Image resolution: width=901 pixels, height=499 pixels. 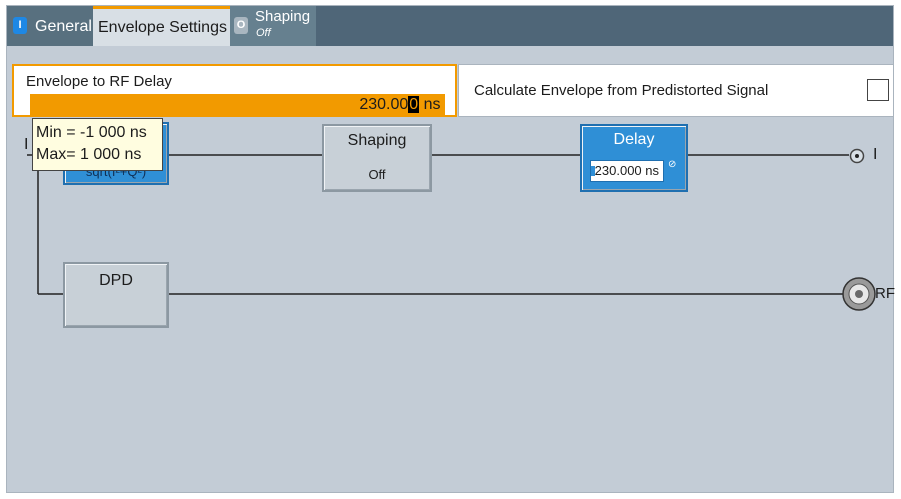 What do you see at coordinates (859, 294) in the screenshot?
I see `rf-output-connector-icon` at bounding box center [859, 294].